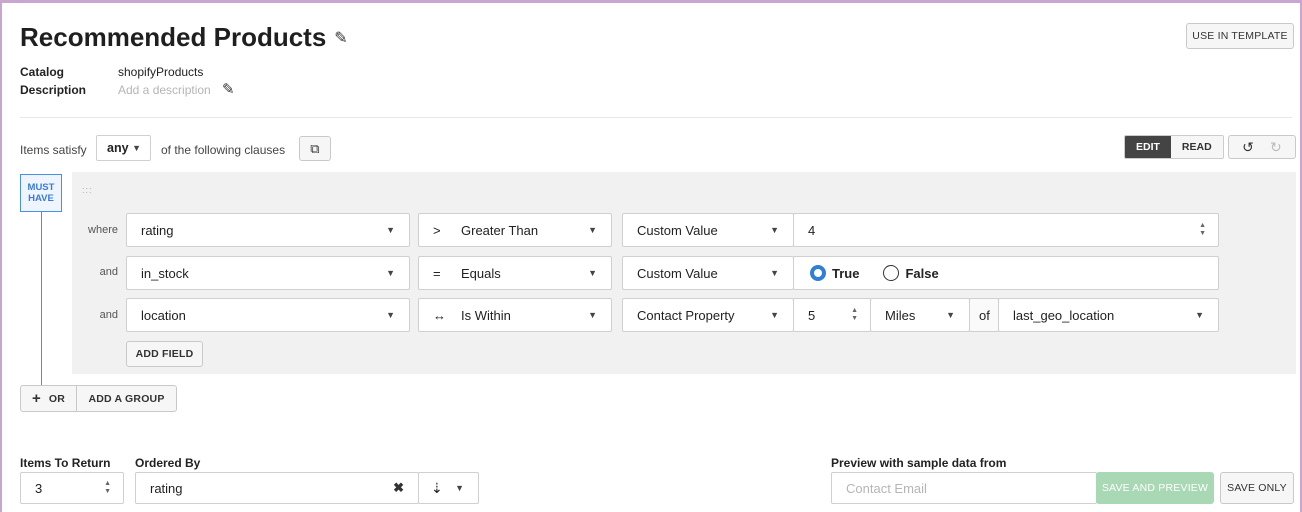 Image resolution: width=1302 pixels, height=512 pixels. I want to click on row2-value-type: Custom Value, so click(677, 273).